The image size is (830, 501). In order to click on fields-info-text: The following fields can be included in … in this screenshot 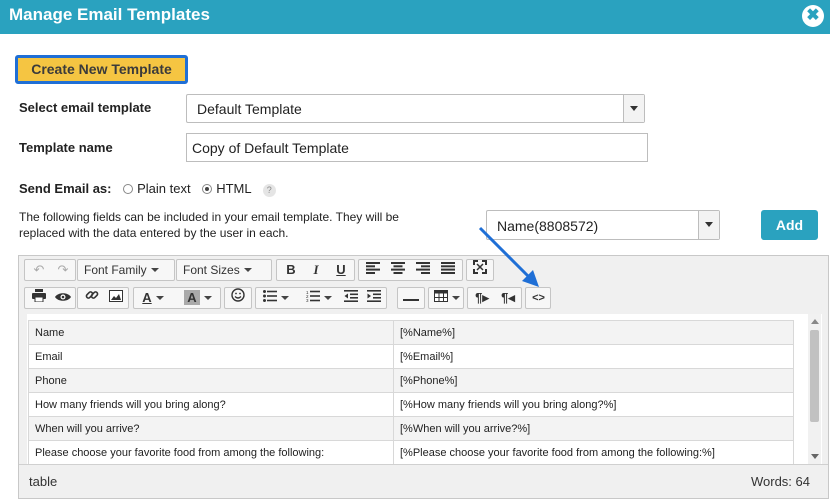, I will do `click(209, 225)`.